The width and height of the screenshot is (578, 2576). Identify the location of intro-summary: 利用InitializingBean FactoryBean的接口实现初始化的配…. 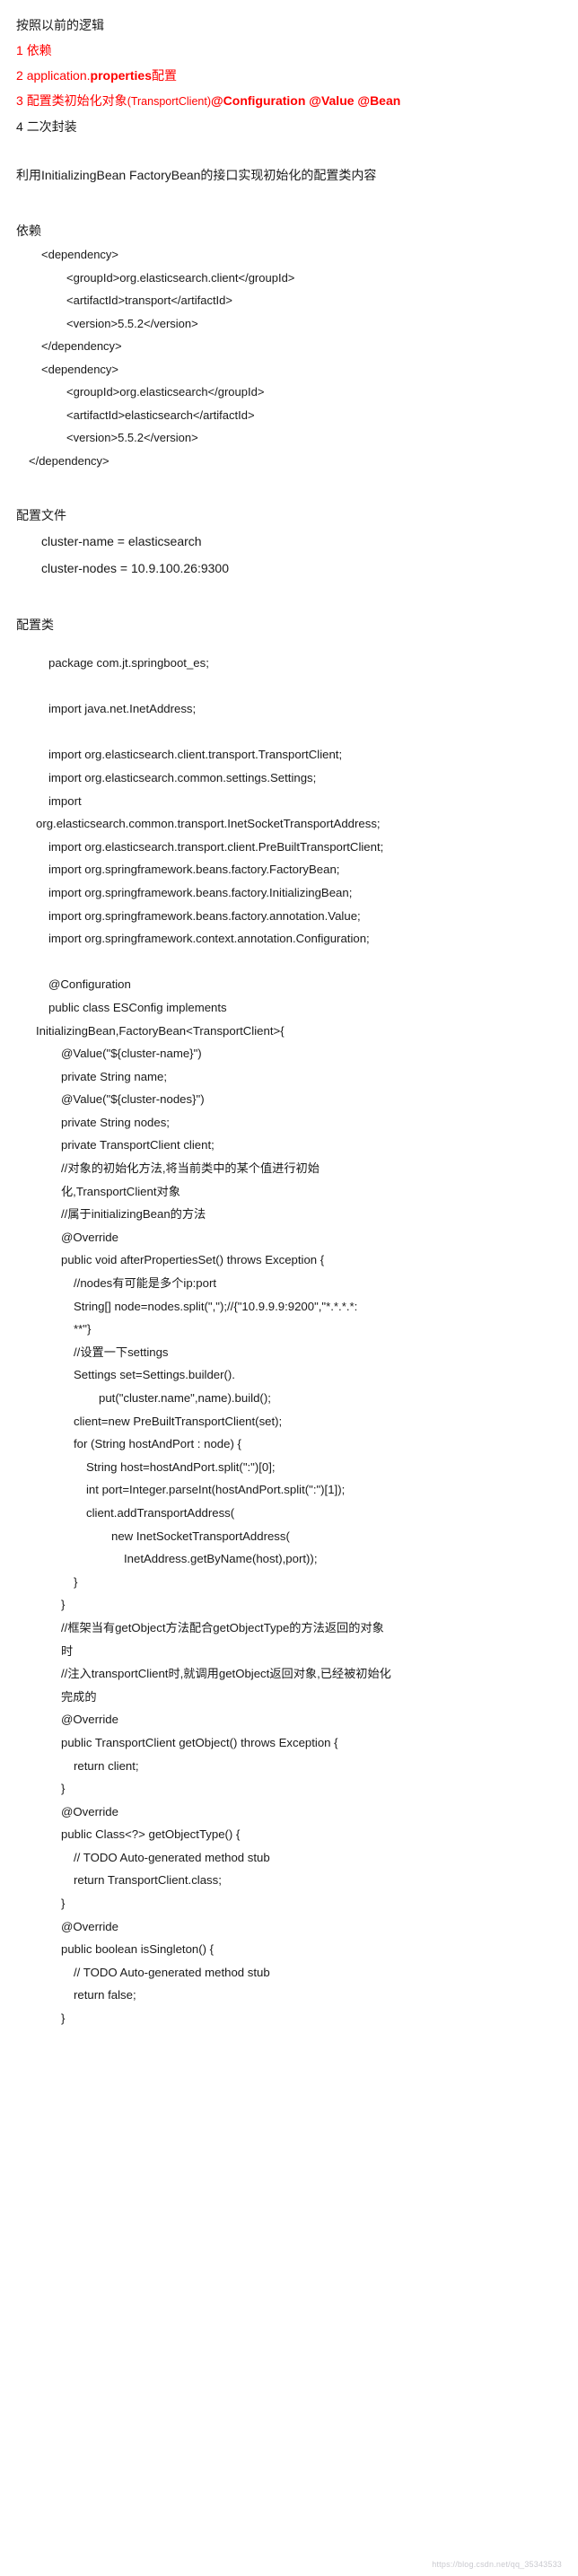
(196, 175).